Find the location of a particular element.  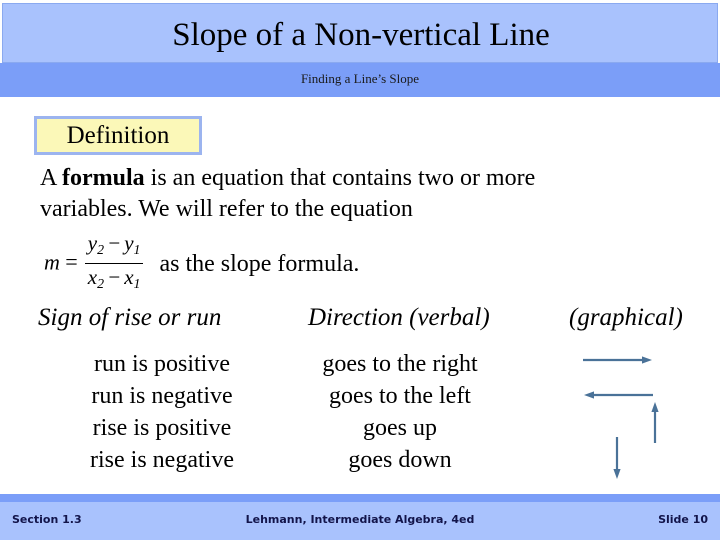

subtitle-band: Finding a Line’s Slope is located at coordinates (360, 80).